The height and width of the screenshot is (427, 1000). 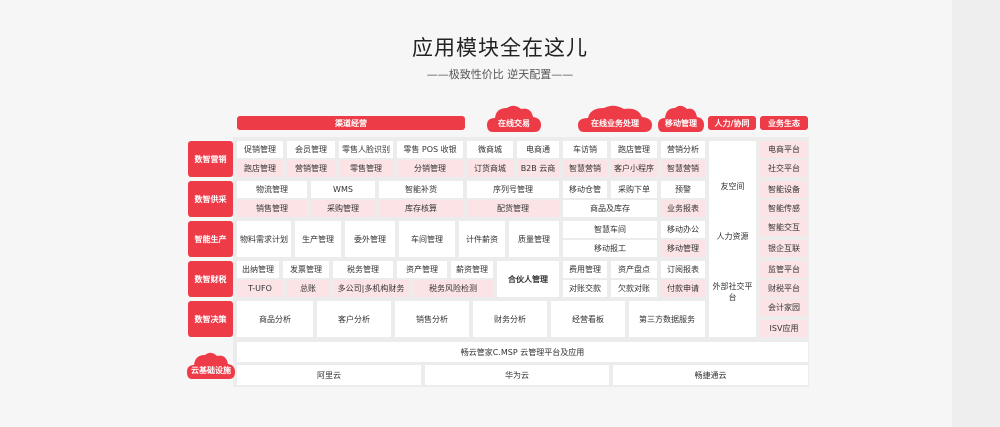 What do you see at coordinates (585, 269) in the screenshot?
I see `module-feiyong: 费用管理` at bounding box center [585, 269].